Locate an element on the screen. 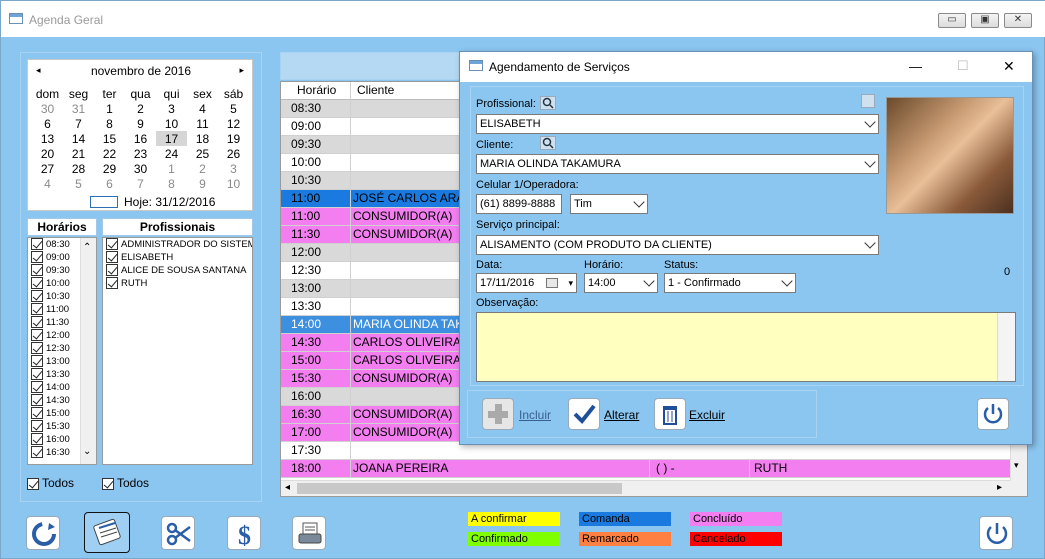  dialog-close-button: ✕ is located at coordinates (1009, 66).